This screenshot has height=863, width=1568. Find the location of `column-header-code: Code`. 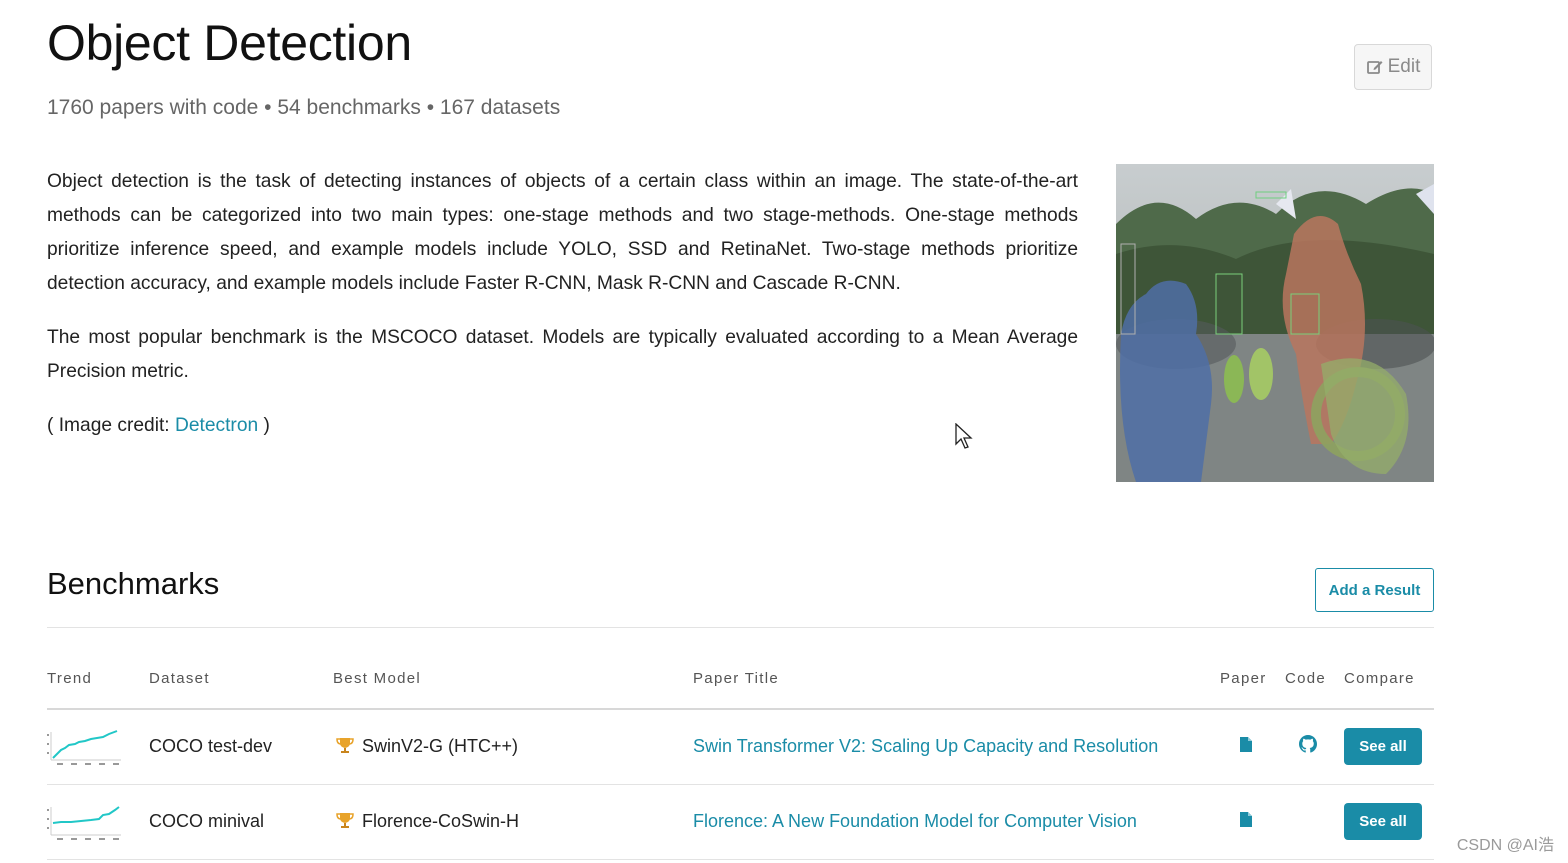

column-header-code: Code is located at coordinates (1306, 678).